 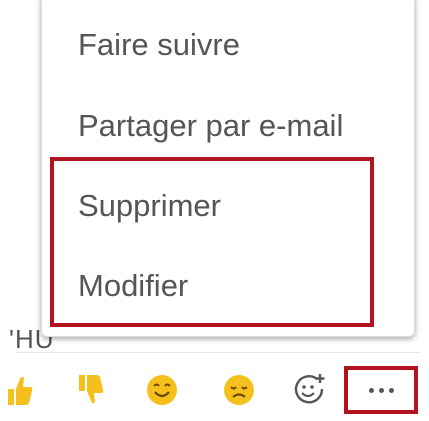 What do you see at coordinates (218, 352) in the screenshot?
I see `reaction-bar-divider` at bounding box center [218, 352].